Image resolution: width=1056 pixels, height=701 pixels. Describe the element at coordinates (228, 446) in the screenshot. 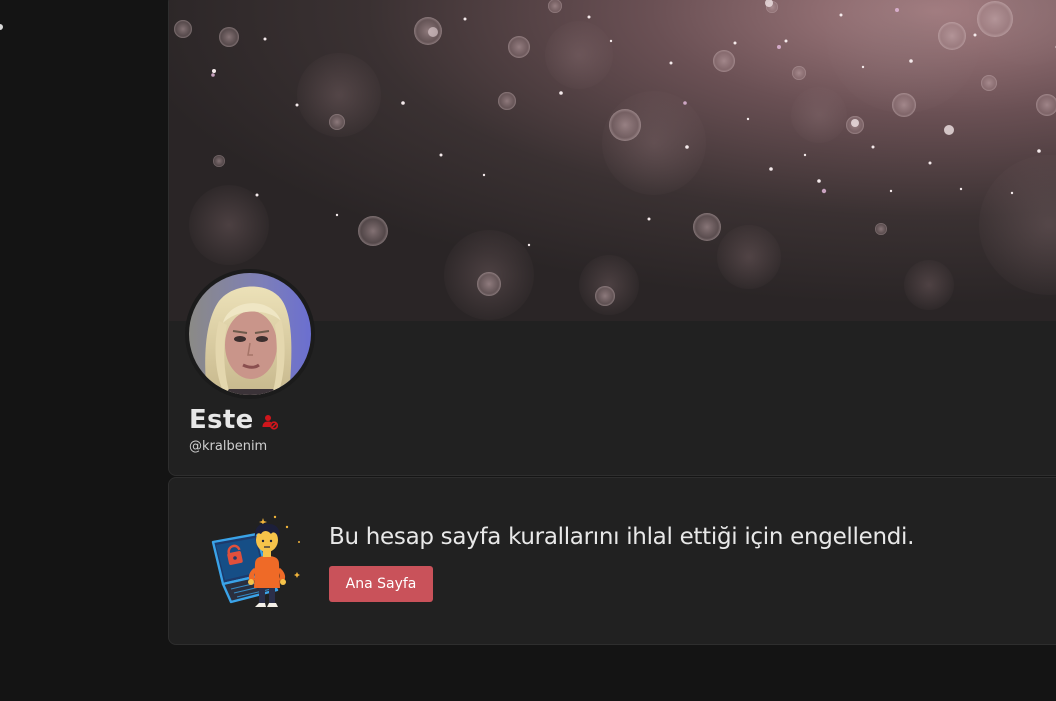

I see `username: @kralbenim` at that location.